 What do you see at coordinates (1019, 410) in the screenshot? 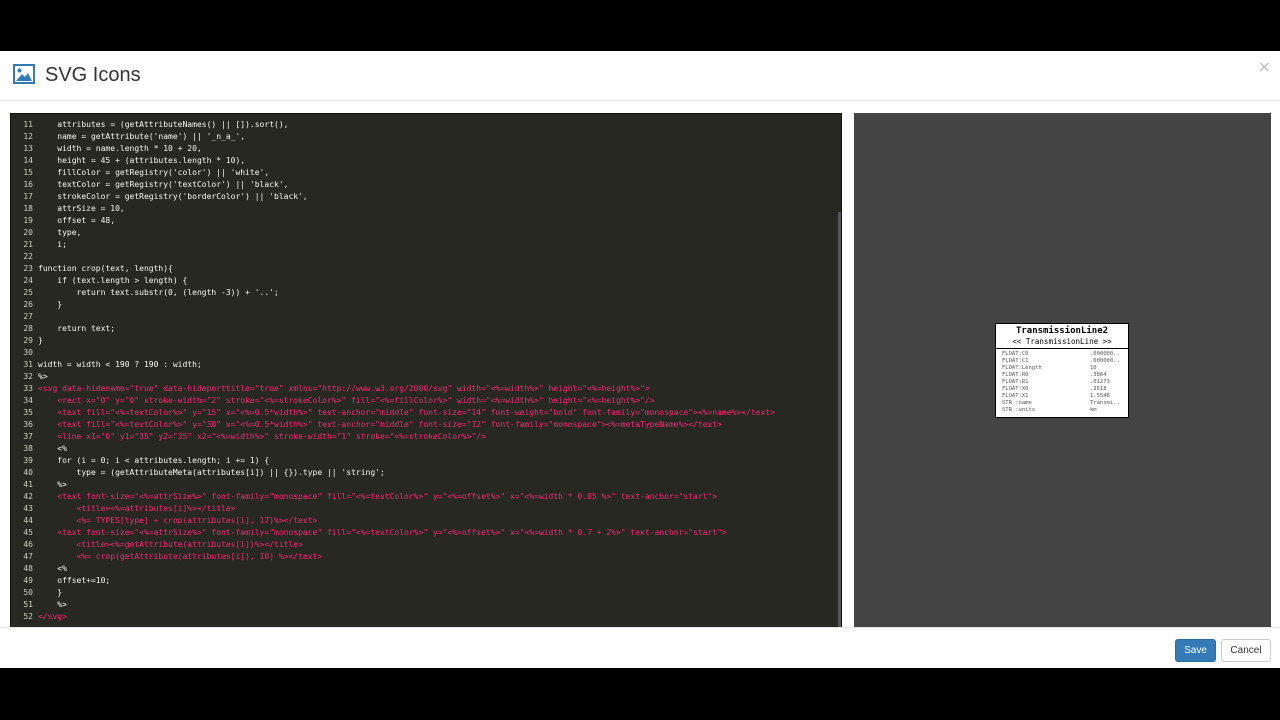
I see `attribute-name: STR :units` at bounding box center [1019, 410].